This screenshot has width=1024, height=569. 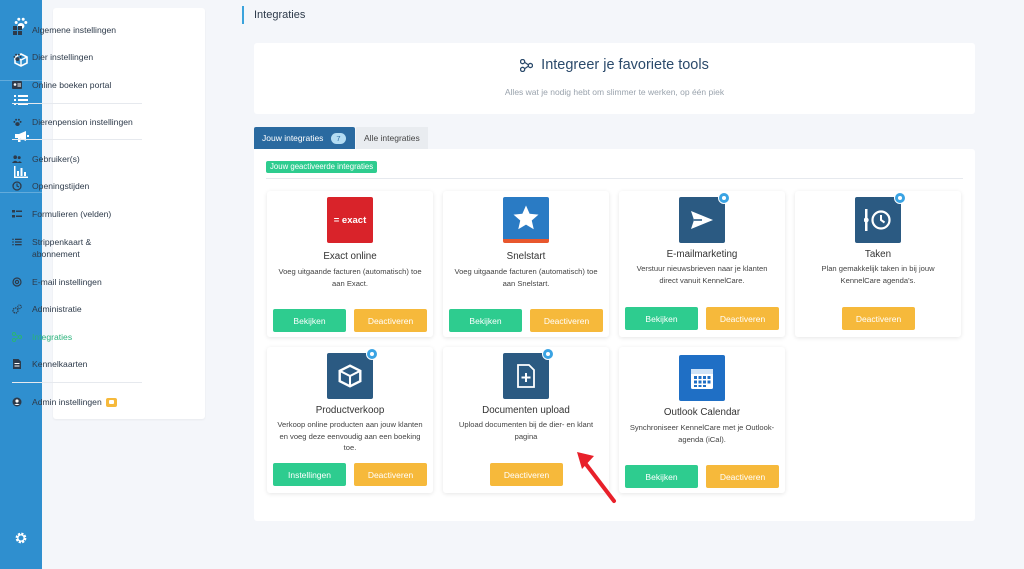 I want to click on nav-item-label: E-mail instellingen, so click(x=67, y=282).